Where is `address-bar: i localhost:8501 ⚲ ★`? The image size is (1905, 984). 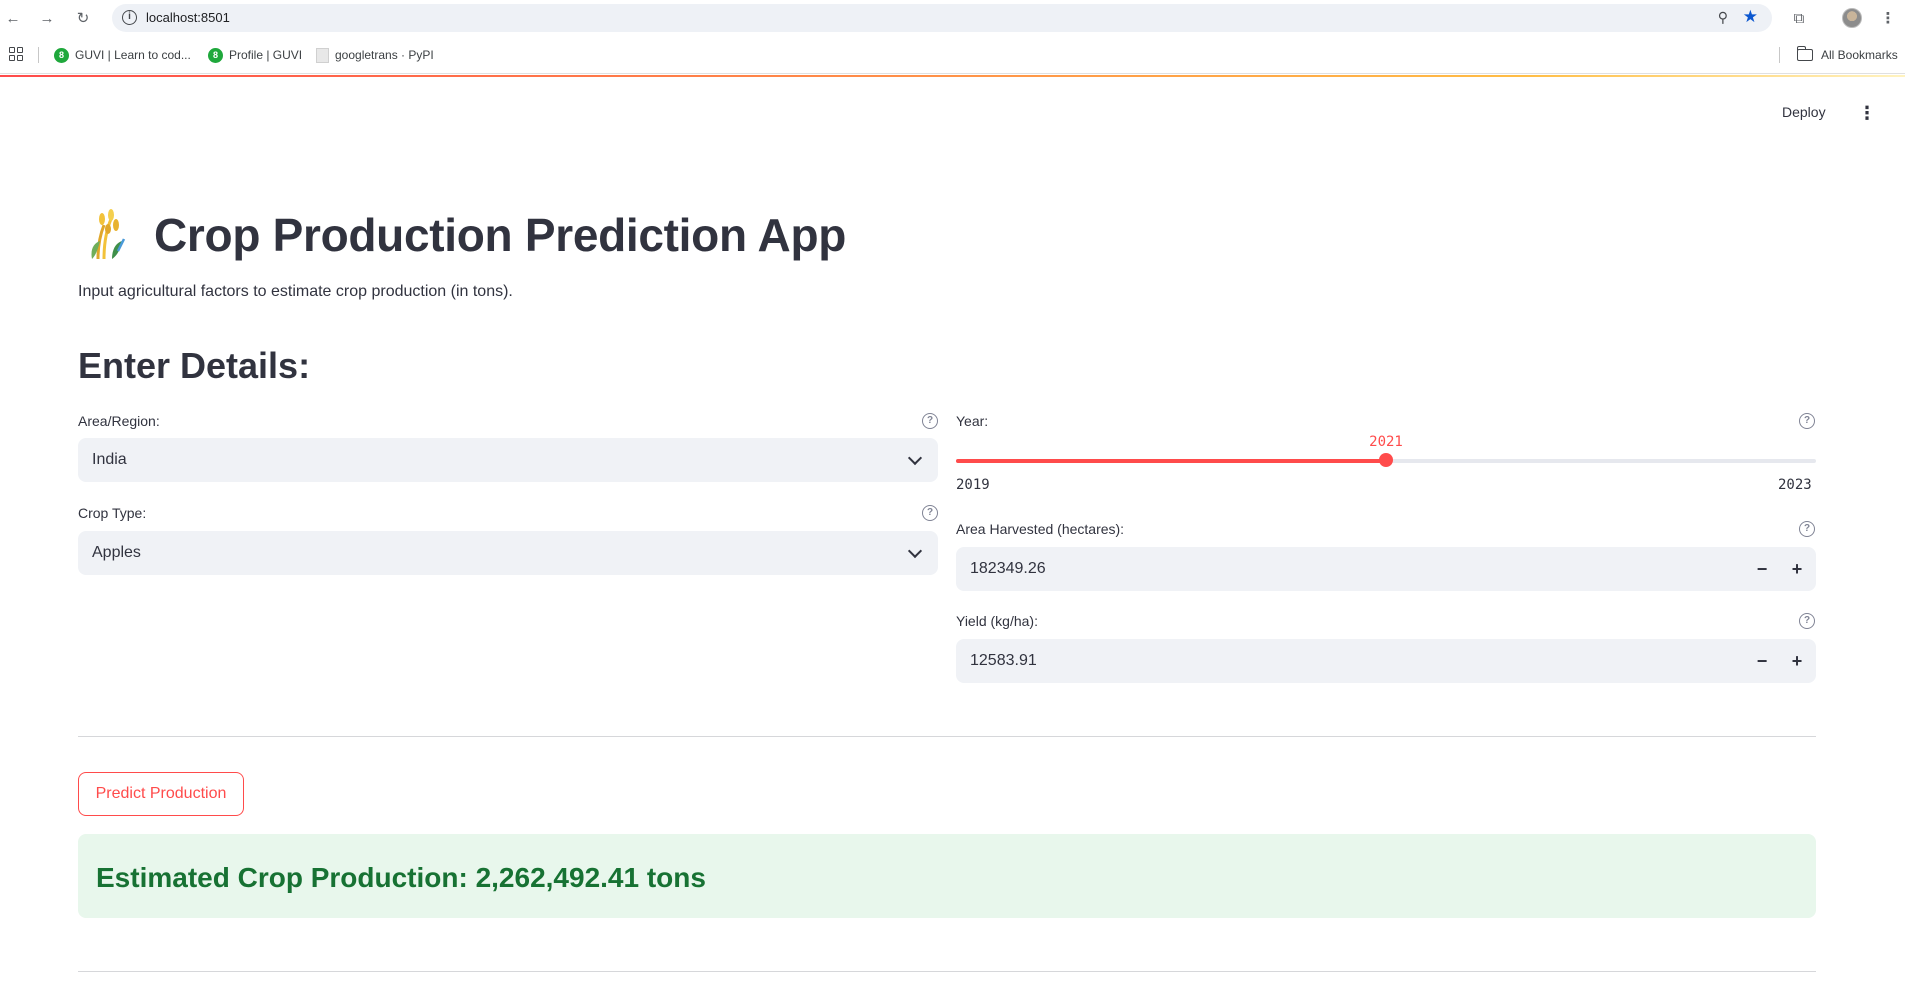
address-bar: i localhost:8501 ⚲ ★ is located at coordinates (942, 18).